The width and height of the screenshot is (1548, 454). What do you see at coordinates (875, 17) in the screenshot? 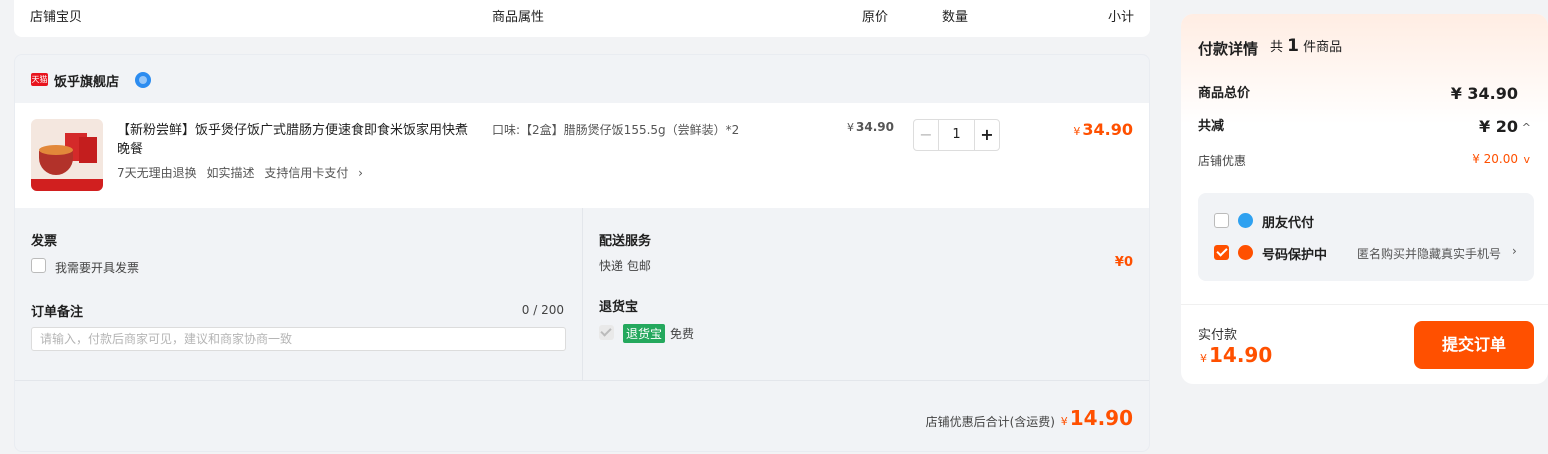
I see `col-original-price: 原价` at bounding box center [875, 17].